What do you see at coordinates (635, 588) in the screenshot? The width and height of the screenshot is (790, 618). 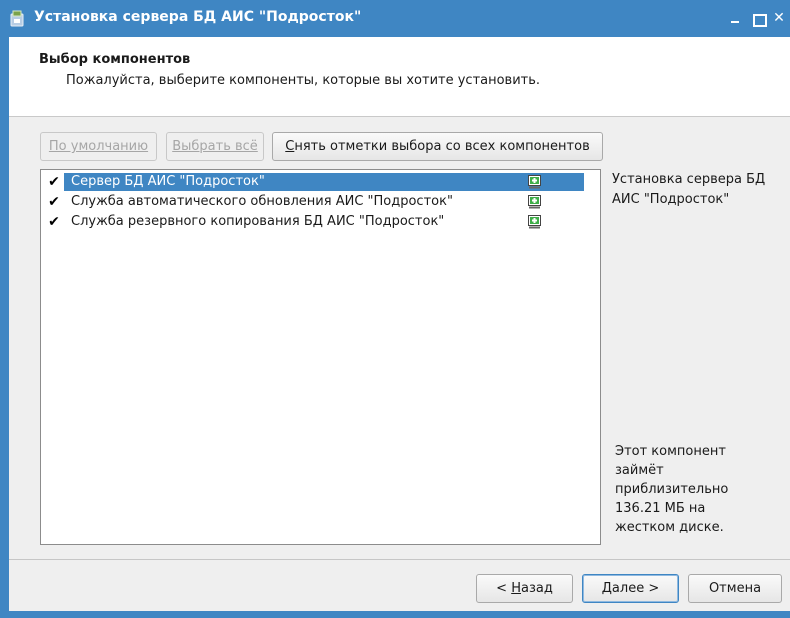 I see `next-label: алее >` at bounding box center [635, 588].